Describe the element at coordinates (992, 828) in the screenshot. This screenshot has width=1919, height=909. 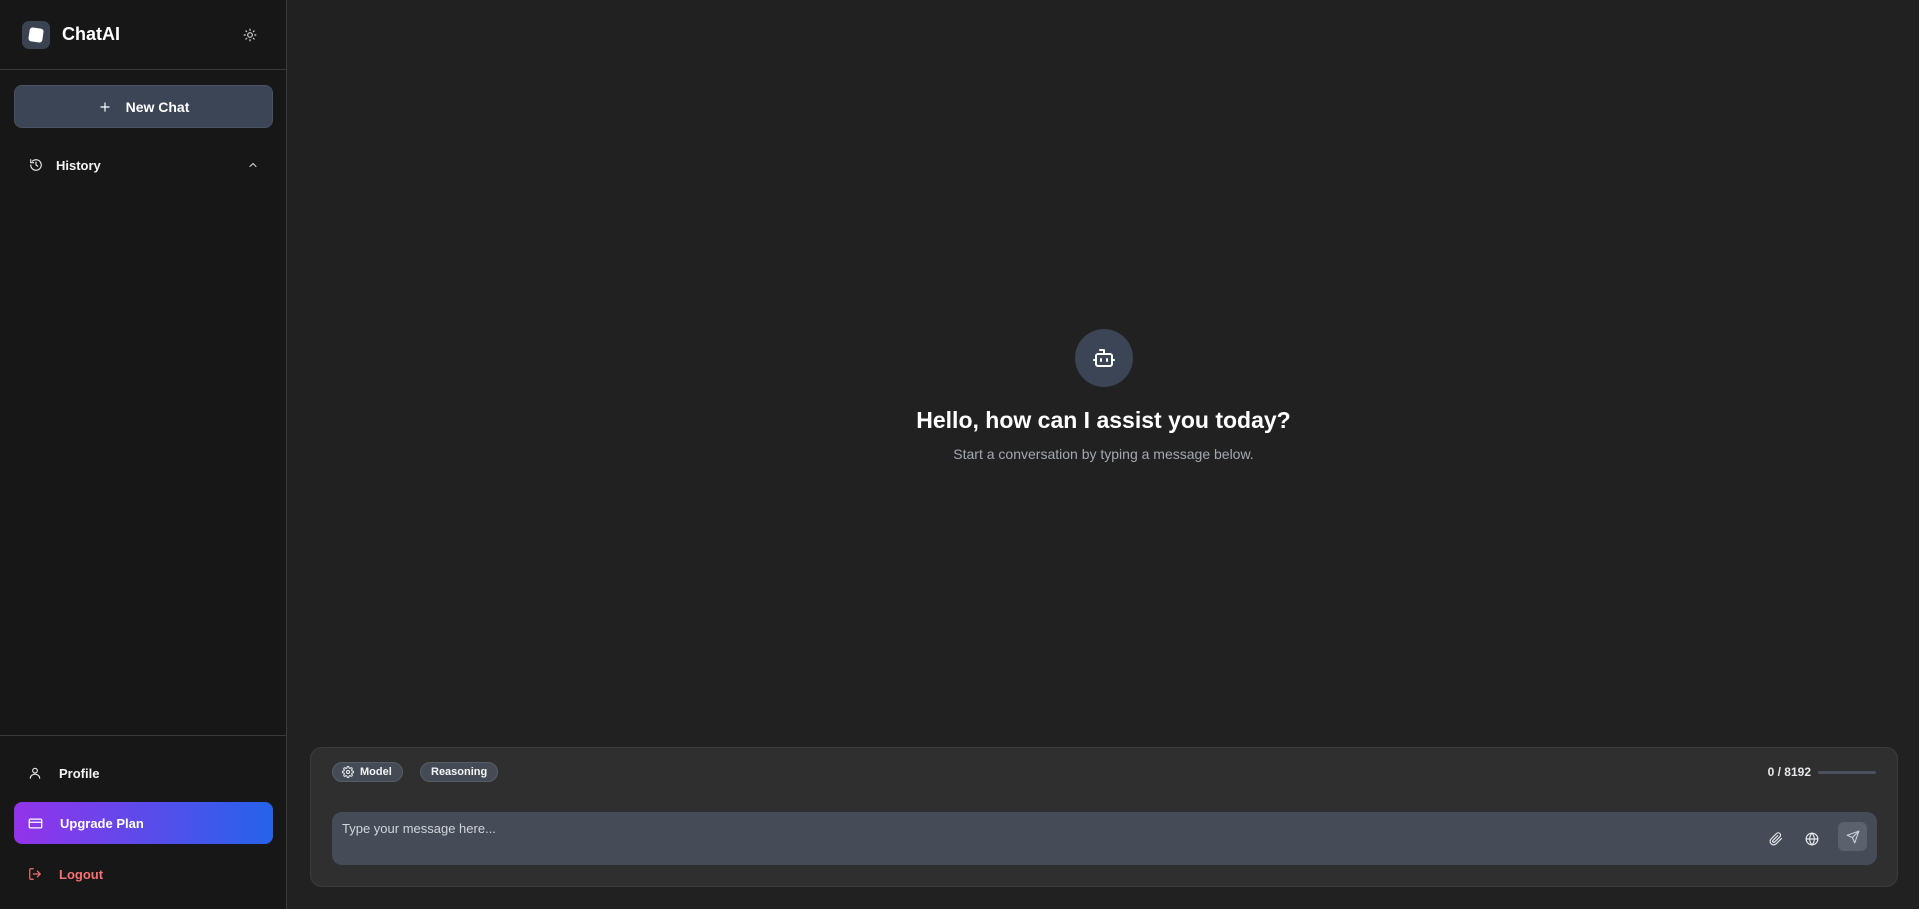
I see `message-input` at that location.